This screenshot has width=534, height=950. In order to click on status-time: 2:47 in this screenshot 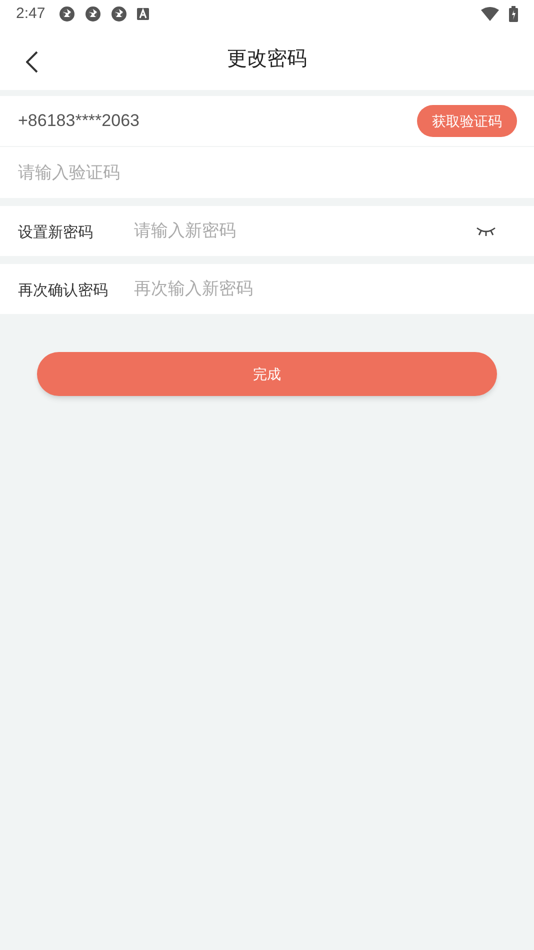, I will do `click(31, 14)`.